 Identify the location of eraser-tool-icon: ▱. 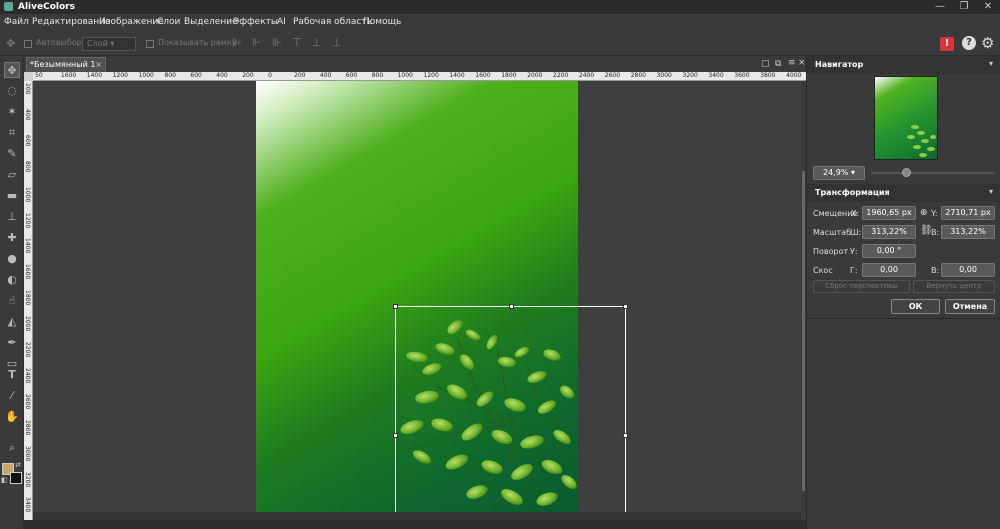
(12, 175).